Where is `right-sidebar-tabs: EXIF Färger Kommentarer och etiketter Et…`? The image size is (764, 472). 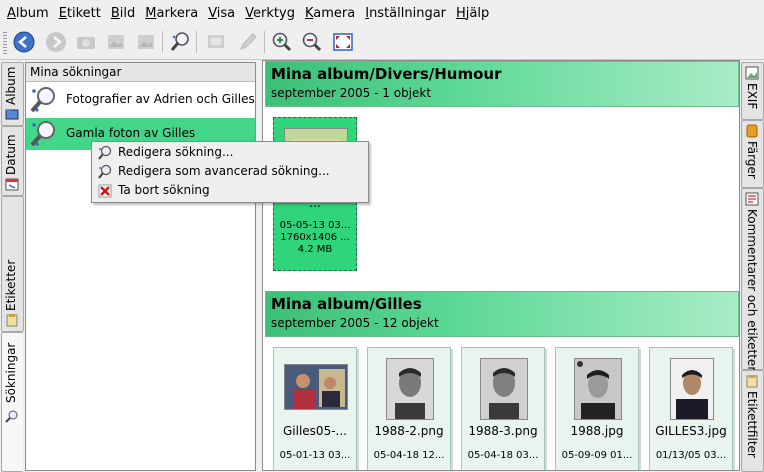 right-sidebar-tabs: EXIF Färger Kommentarer och etiketter Et… is located at coordinates (752, 266).